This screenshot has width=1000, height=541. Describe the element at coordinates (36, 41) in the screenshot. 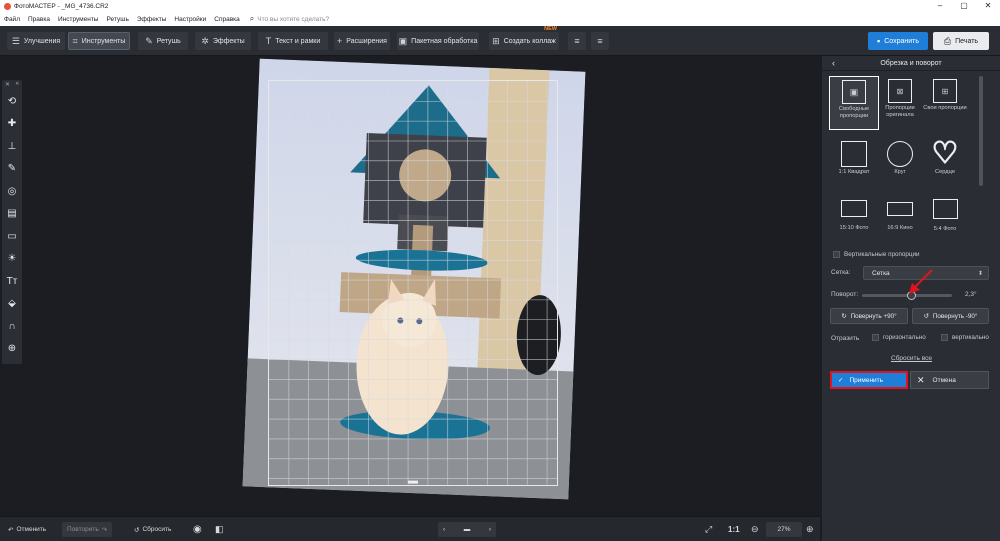

I see `tab-enhance: ☰ Улучшения` at that location.